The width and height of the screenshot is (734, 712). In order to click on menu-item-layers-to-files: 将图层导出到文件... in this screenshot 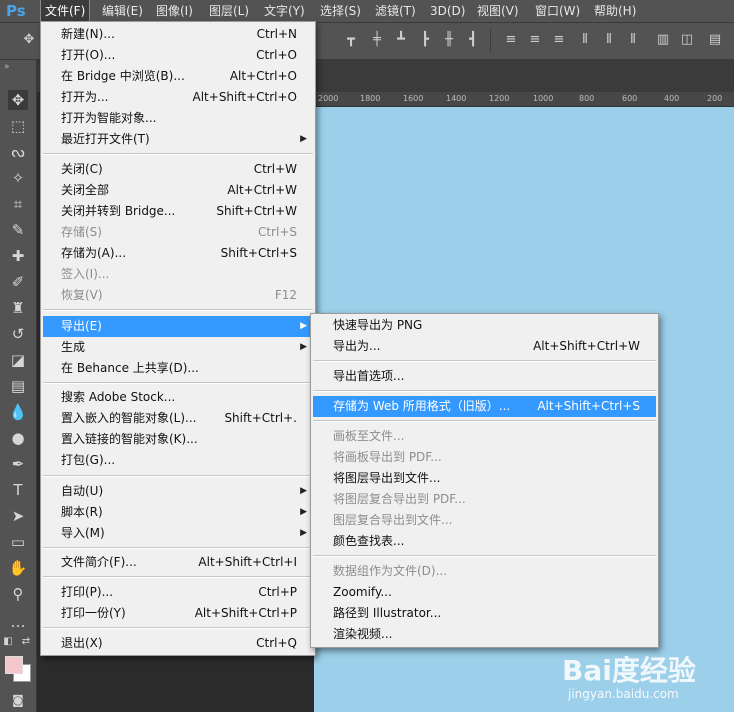, I will do `click(484, 478)`.